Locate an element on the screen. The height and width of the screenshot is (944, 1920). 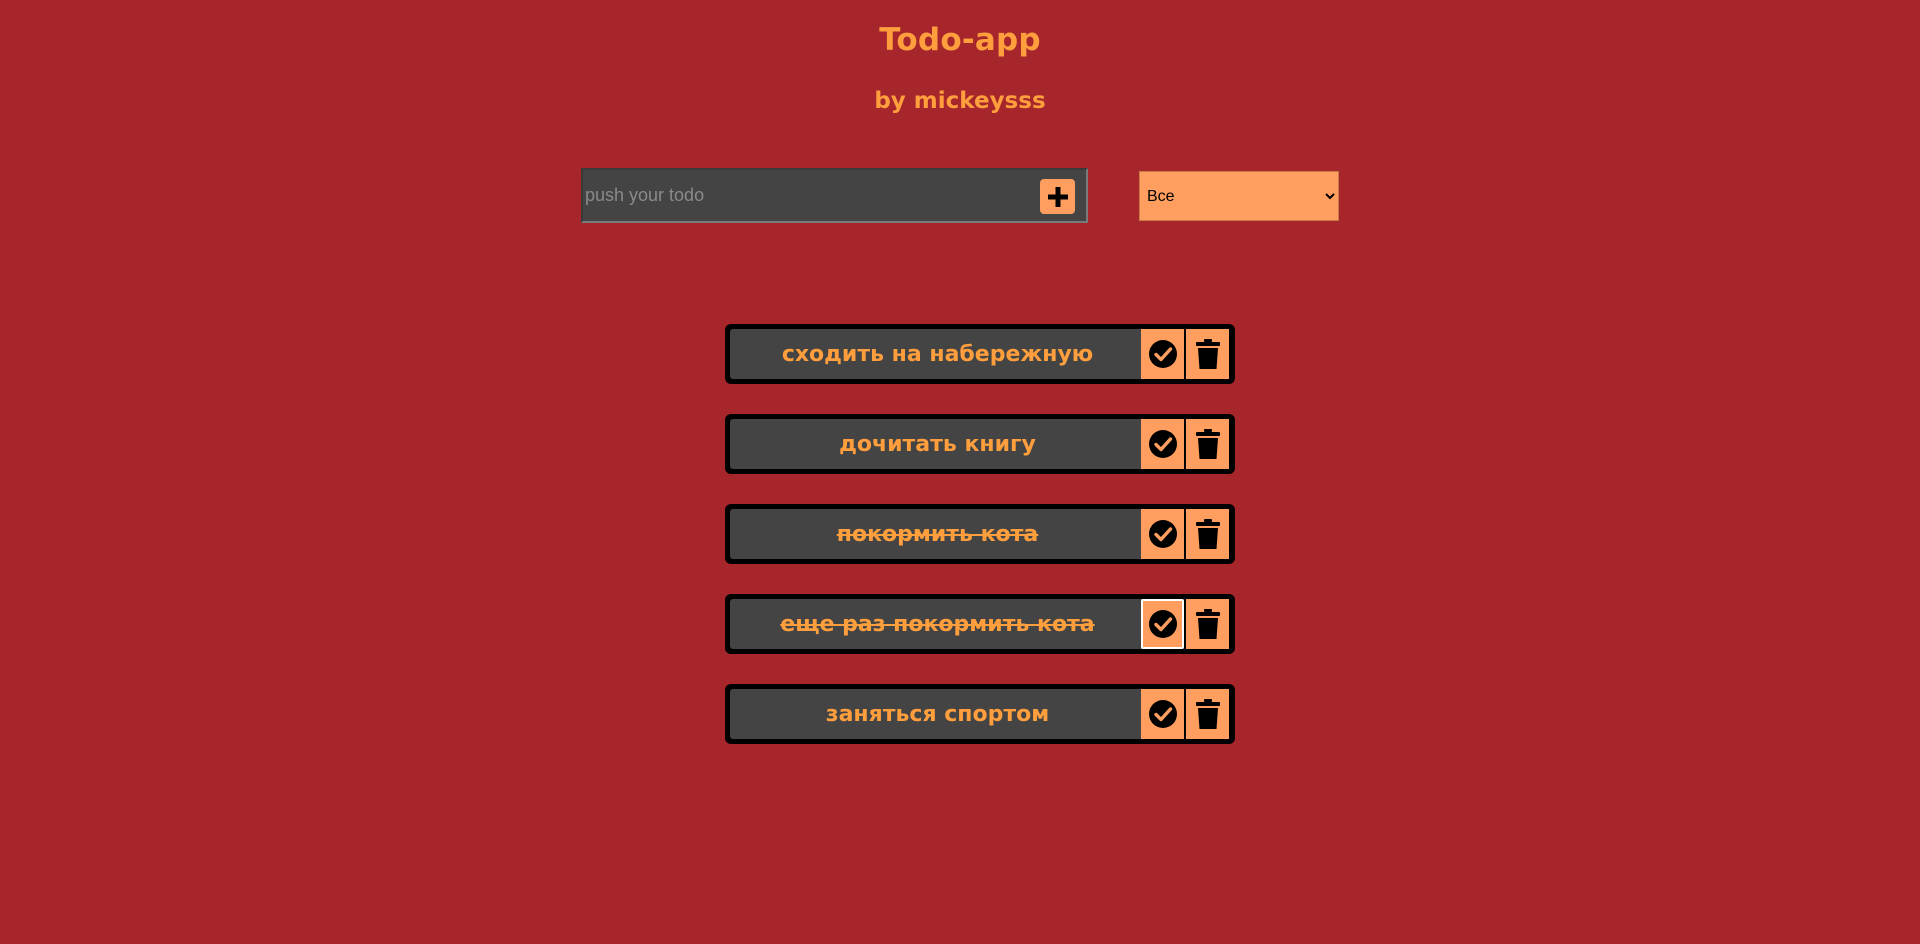
todo-item: еще раз покормить кота is located at coordinates (980, 624).